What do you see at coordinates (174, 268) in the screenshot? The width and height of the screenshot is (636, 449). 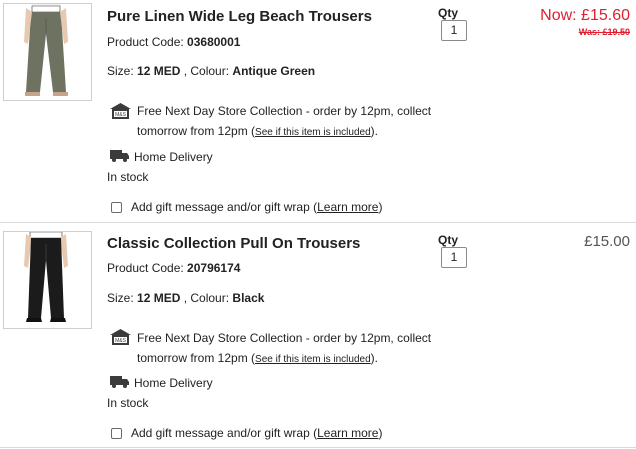 I see `product-code: Product Code: 20796174` at bounding box center [174, 268].